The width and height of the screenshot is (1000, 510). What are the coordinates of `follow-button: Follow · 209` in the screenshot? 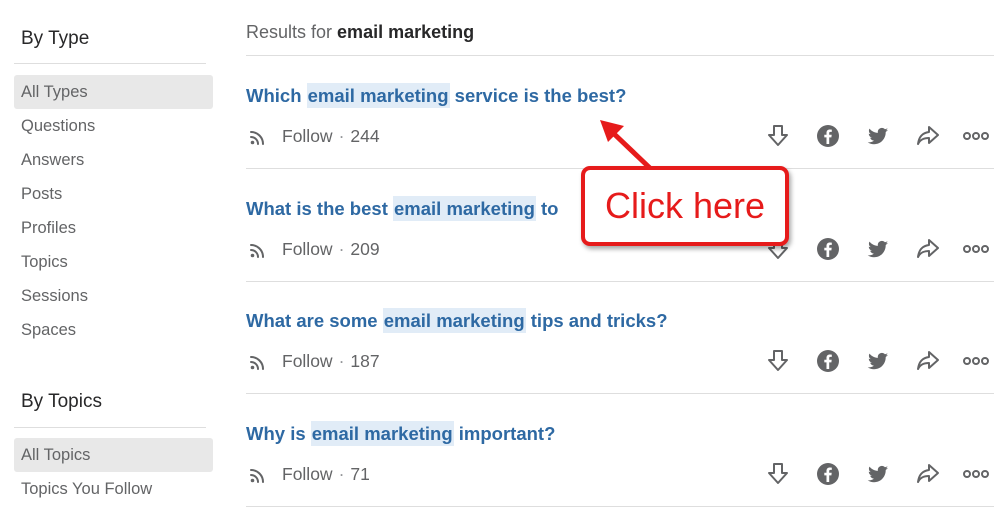 It's located at (313, 249).